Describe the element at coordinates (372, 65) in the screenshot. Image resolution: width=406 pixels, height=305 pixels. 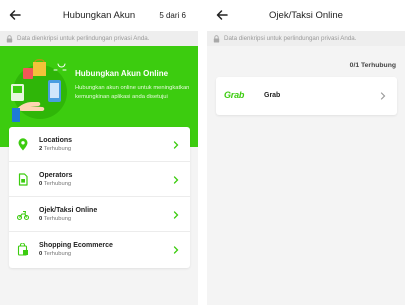
I see `connected-count: 0/1 Terhubung` at that location.